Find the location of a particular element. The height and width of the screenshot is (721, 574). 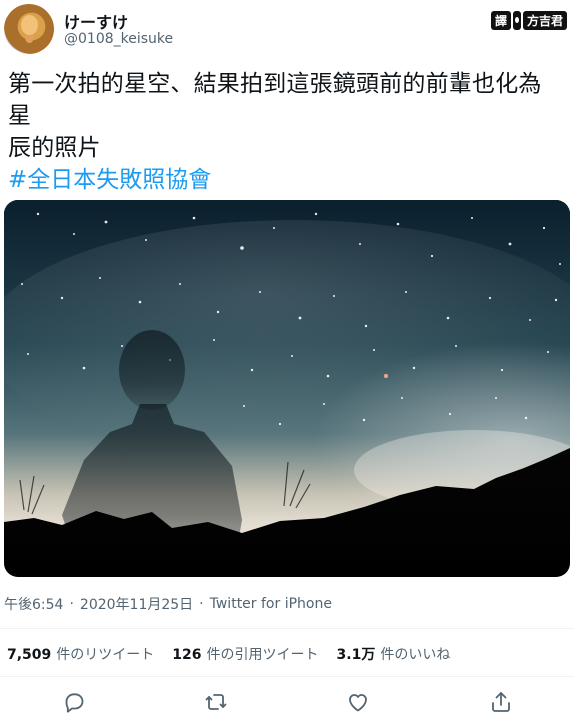

tweet-source: Twitter for iPhone is located at coordinates (271, 604).